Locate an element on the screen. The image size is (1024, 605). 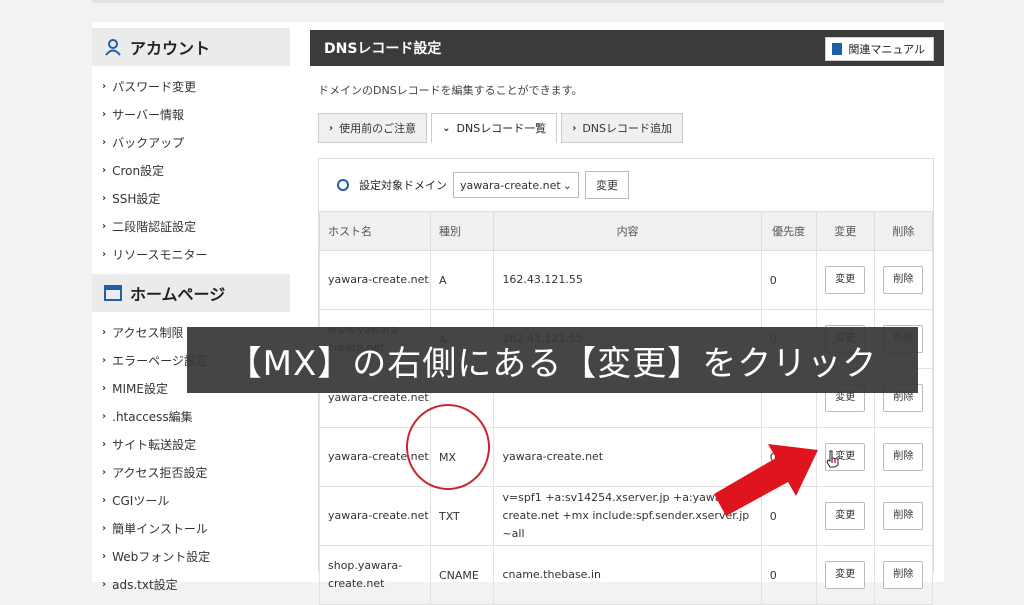
sidebar-item-ads-txt: › ads.txt設定 is located at coordinates (191, 584).